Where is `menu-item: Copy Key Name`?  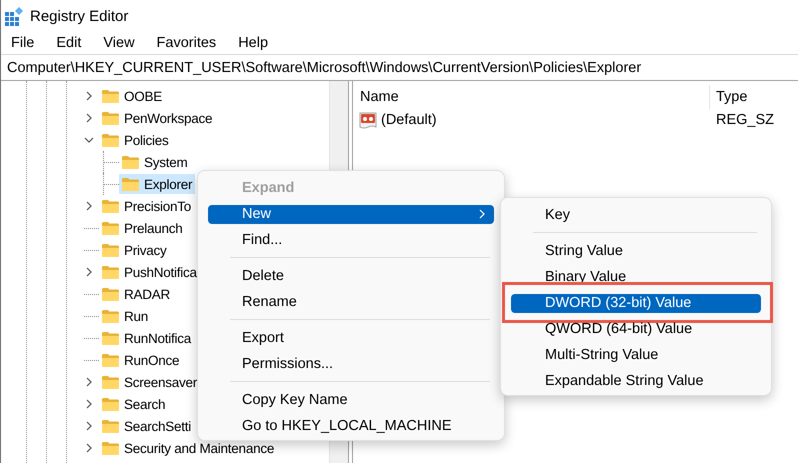 menu-item: Copy Key Name is located at coordinates (351, 400).